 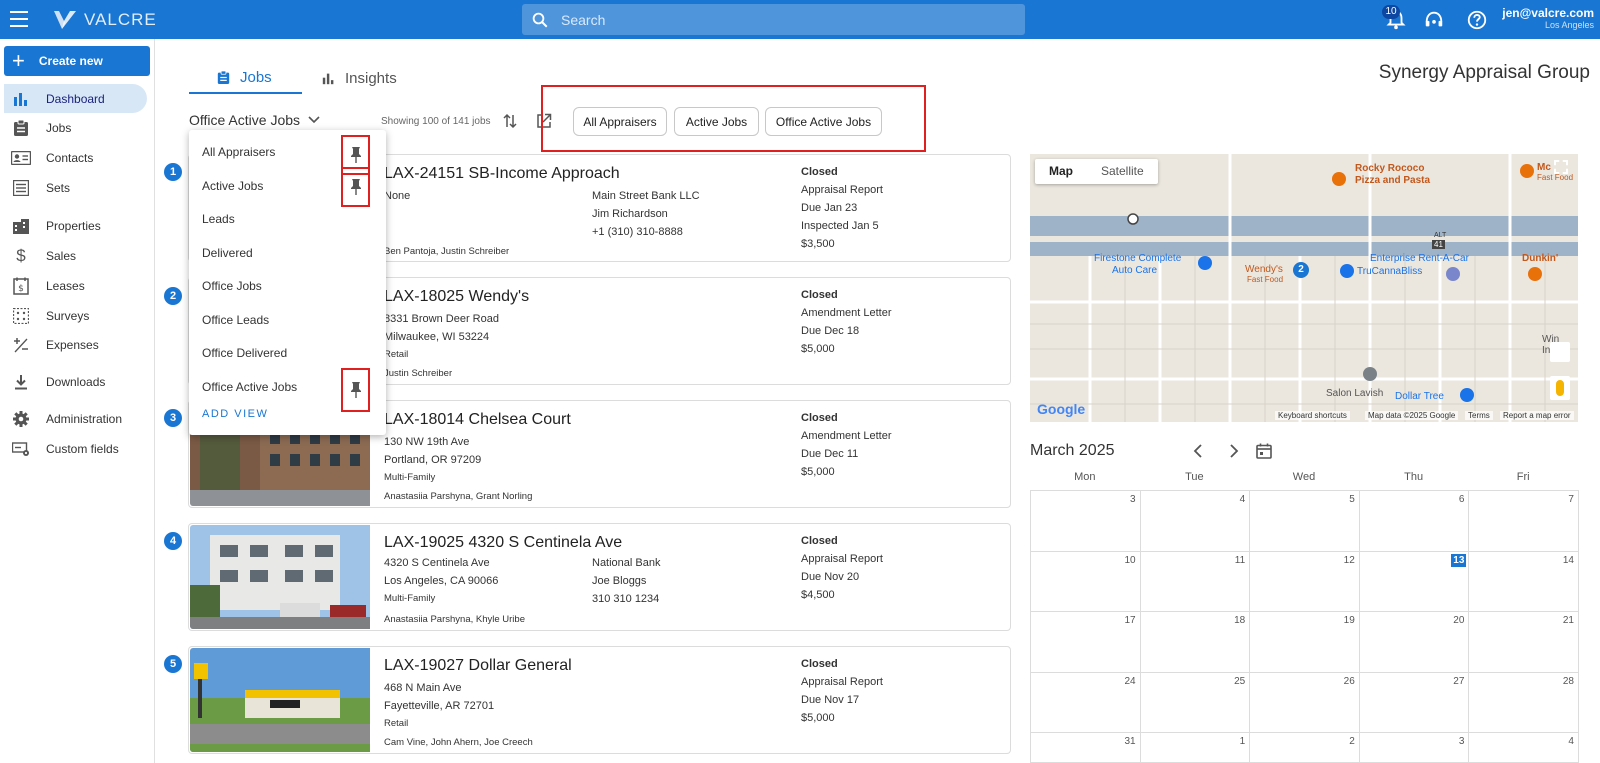 I want to click on sort-icon, so click(x=510, y=121).